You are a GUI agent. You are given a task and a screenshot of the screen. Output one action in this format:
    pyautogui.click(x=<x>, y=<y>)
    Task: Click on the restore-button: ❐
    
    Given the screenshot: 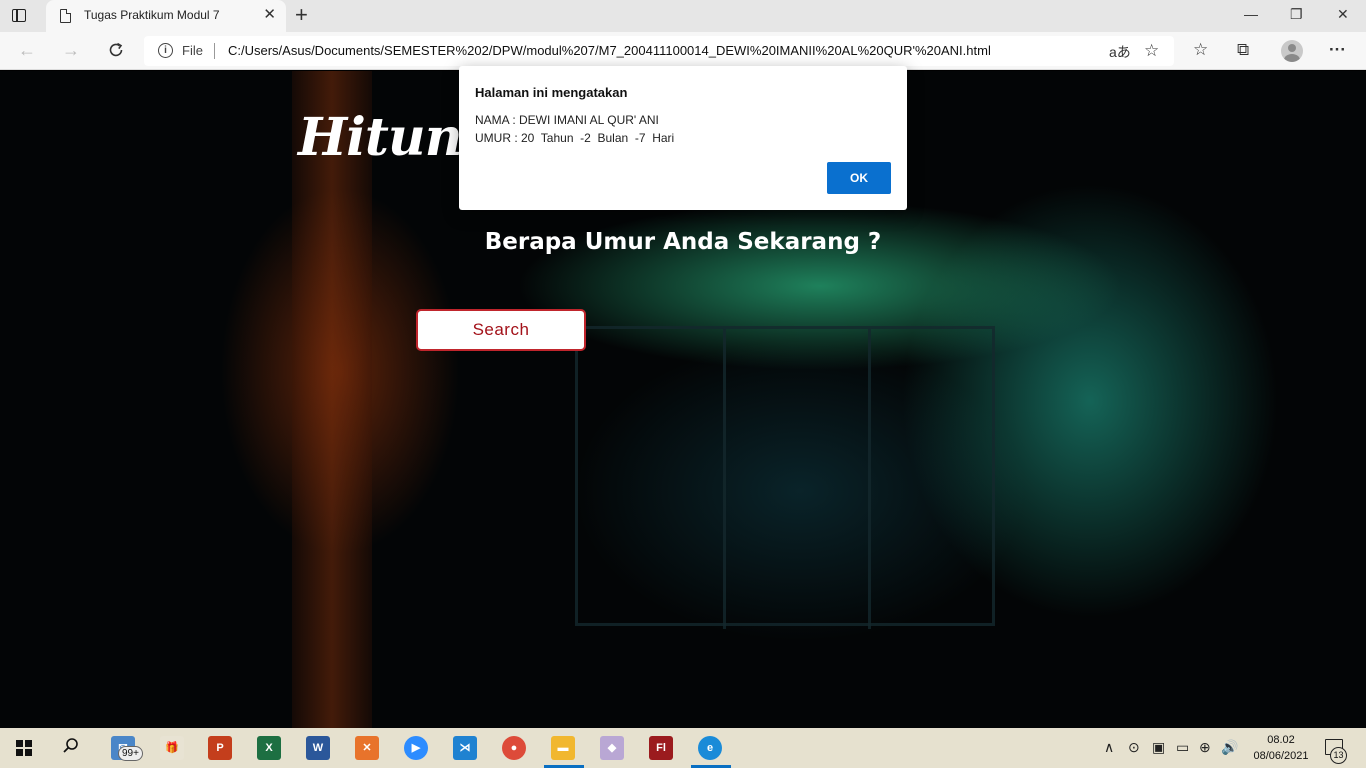 What is the action you would take?
    pyautogui.click(x=1296, y=14)
    